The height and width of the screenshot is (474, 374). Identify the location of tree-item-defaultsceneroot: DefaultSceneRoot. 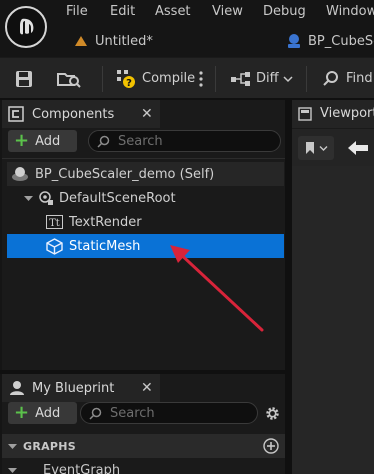
(145, 198).